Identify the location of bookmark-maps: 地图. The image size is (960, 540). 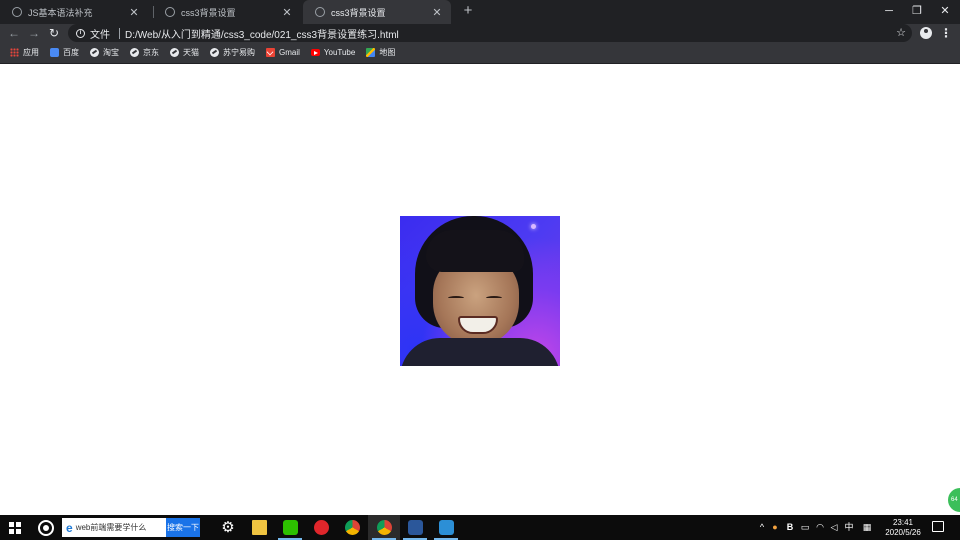
(380, 52).